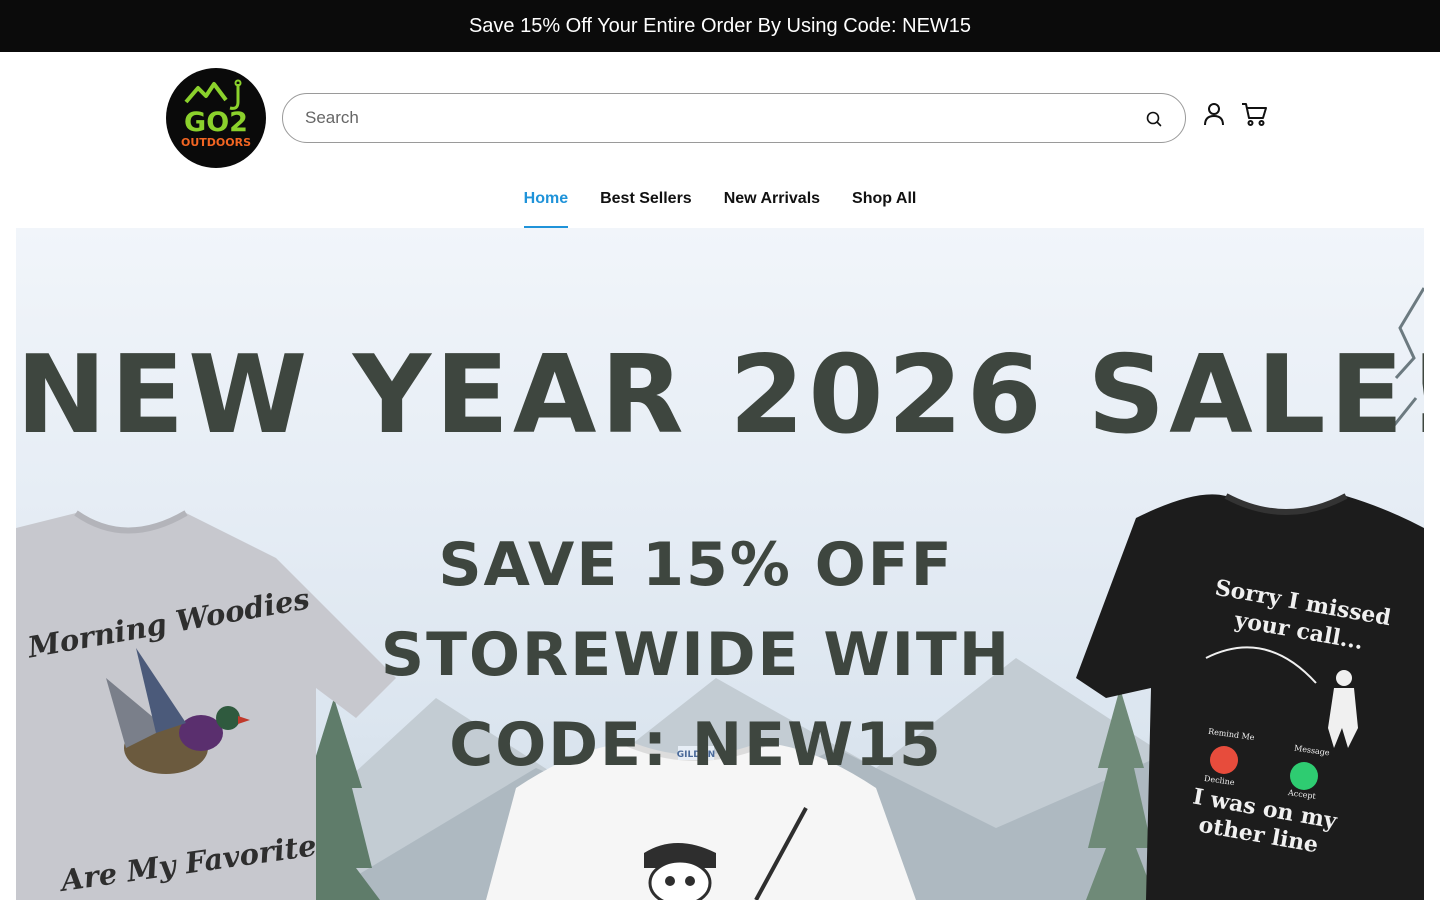 The height and width of the screenshot is (900, 1440). I want to click on logo-top-text: GO2, so click(216, 122).